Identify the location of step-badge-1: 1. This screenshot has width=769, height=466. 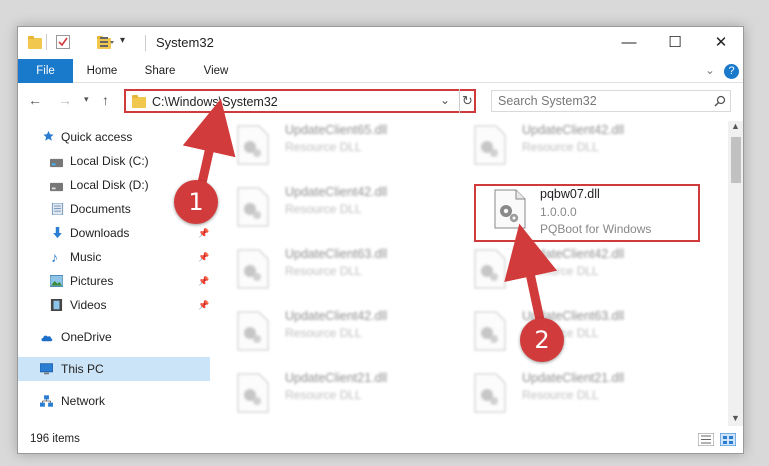
(196, 202).